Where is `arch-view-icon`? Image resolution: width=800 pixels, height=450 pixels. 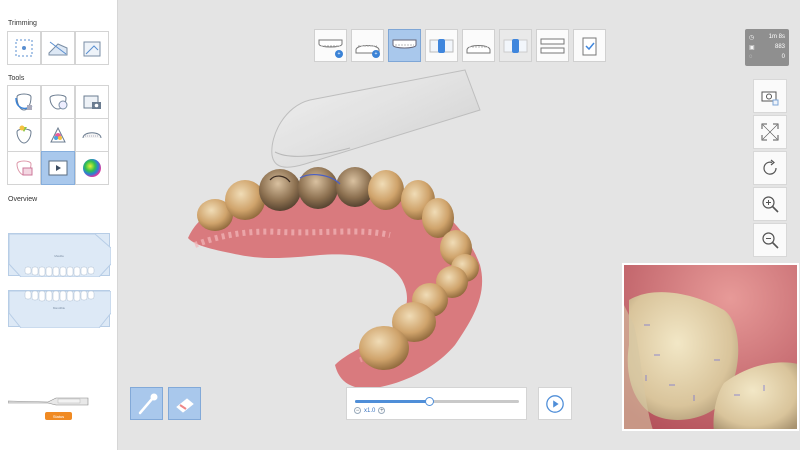 arch-view-icon is located at coordinates (92, 135).